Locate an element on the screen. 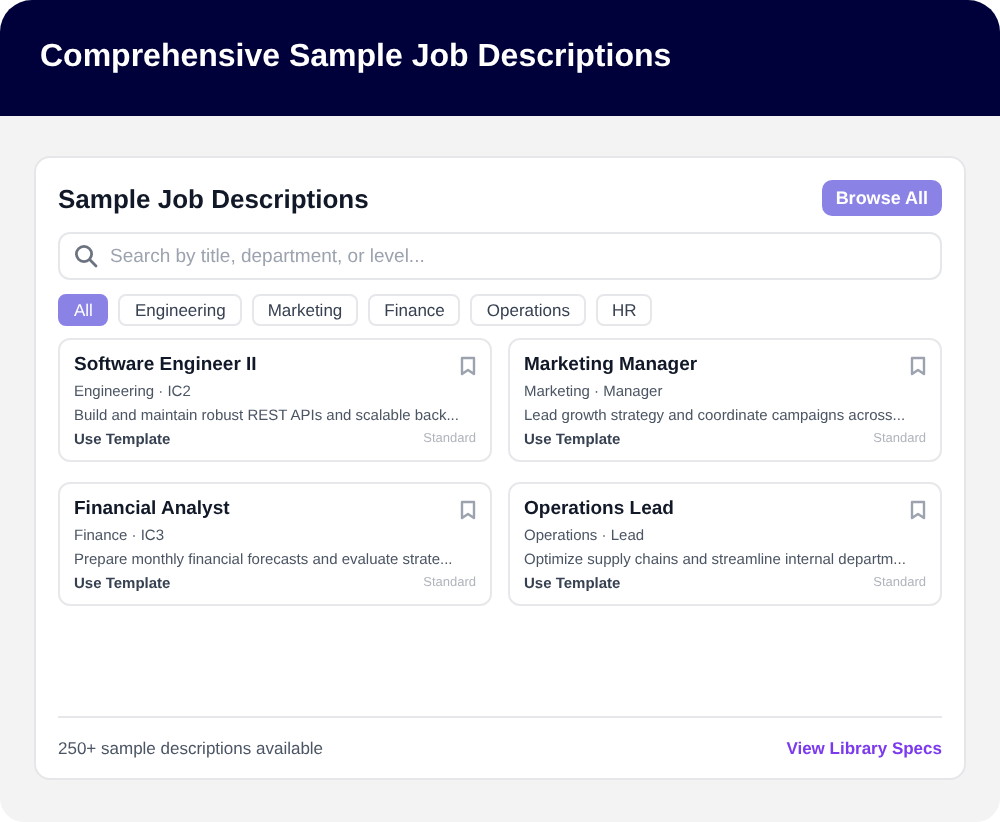 This screenshot has height=822, width=1000. panel-title: Sample Job Descriptions is located at coordinates (213, 198).